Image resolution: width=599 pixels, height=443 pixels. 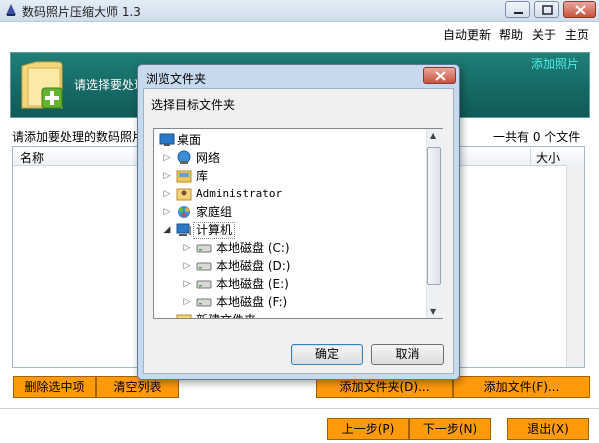 What do you see at coordinates (184, 212) in the screenshot?
I see `homegroup-icon` at bounding box center [184, 212].